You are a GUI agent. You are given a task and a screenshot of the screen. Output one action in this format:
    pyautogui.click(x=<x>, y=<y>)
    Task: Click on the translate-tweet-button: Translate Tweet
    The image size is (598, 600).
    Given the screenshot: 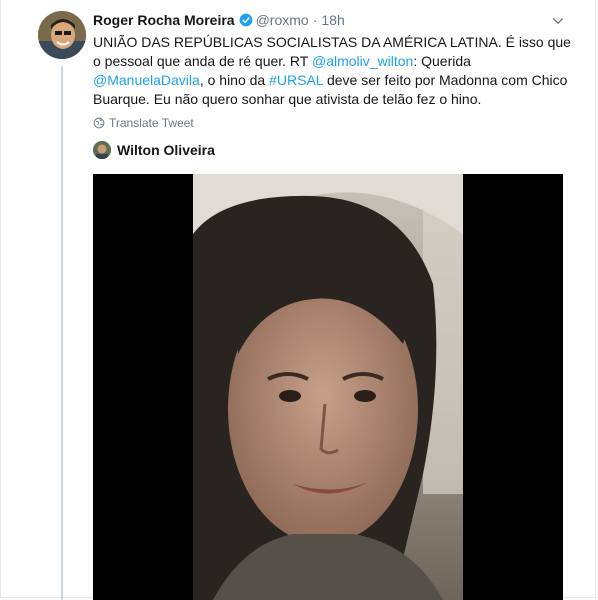 What is the action you would take?
    pyautogui.click(x=143, y=123)
    